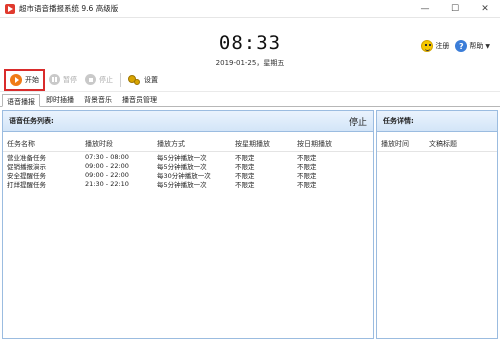 This screenshot has width=500, height=339. I want to click on tab-background-music: 背景音乐, so click(98, 99).